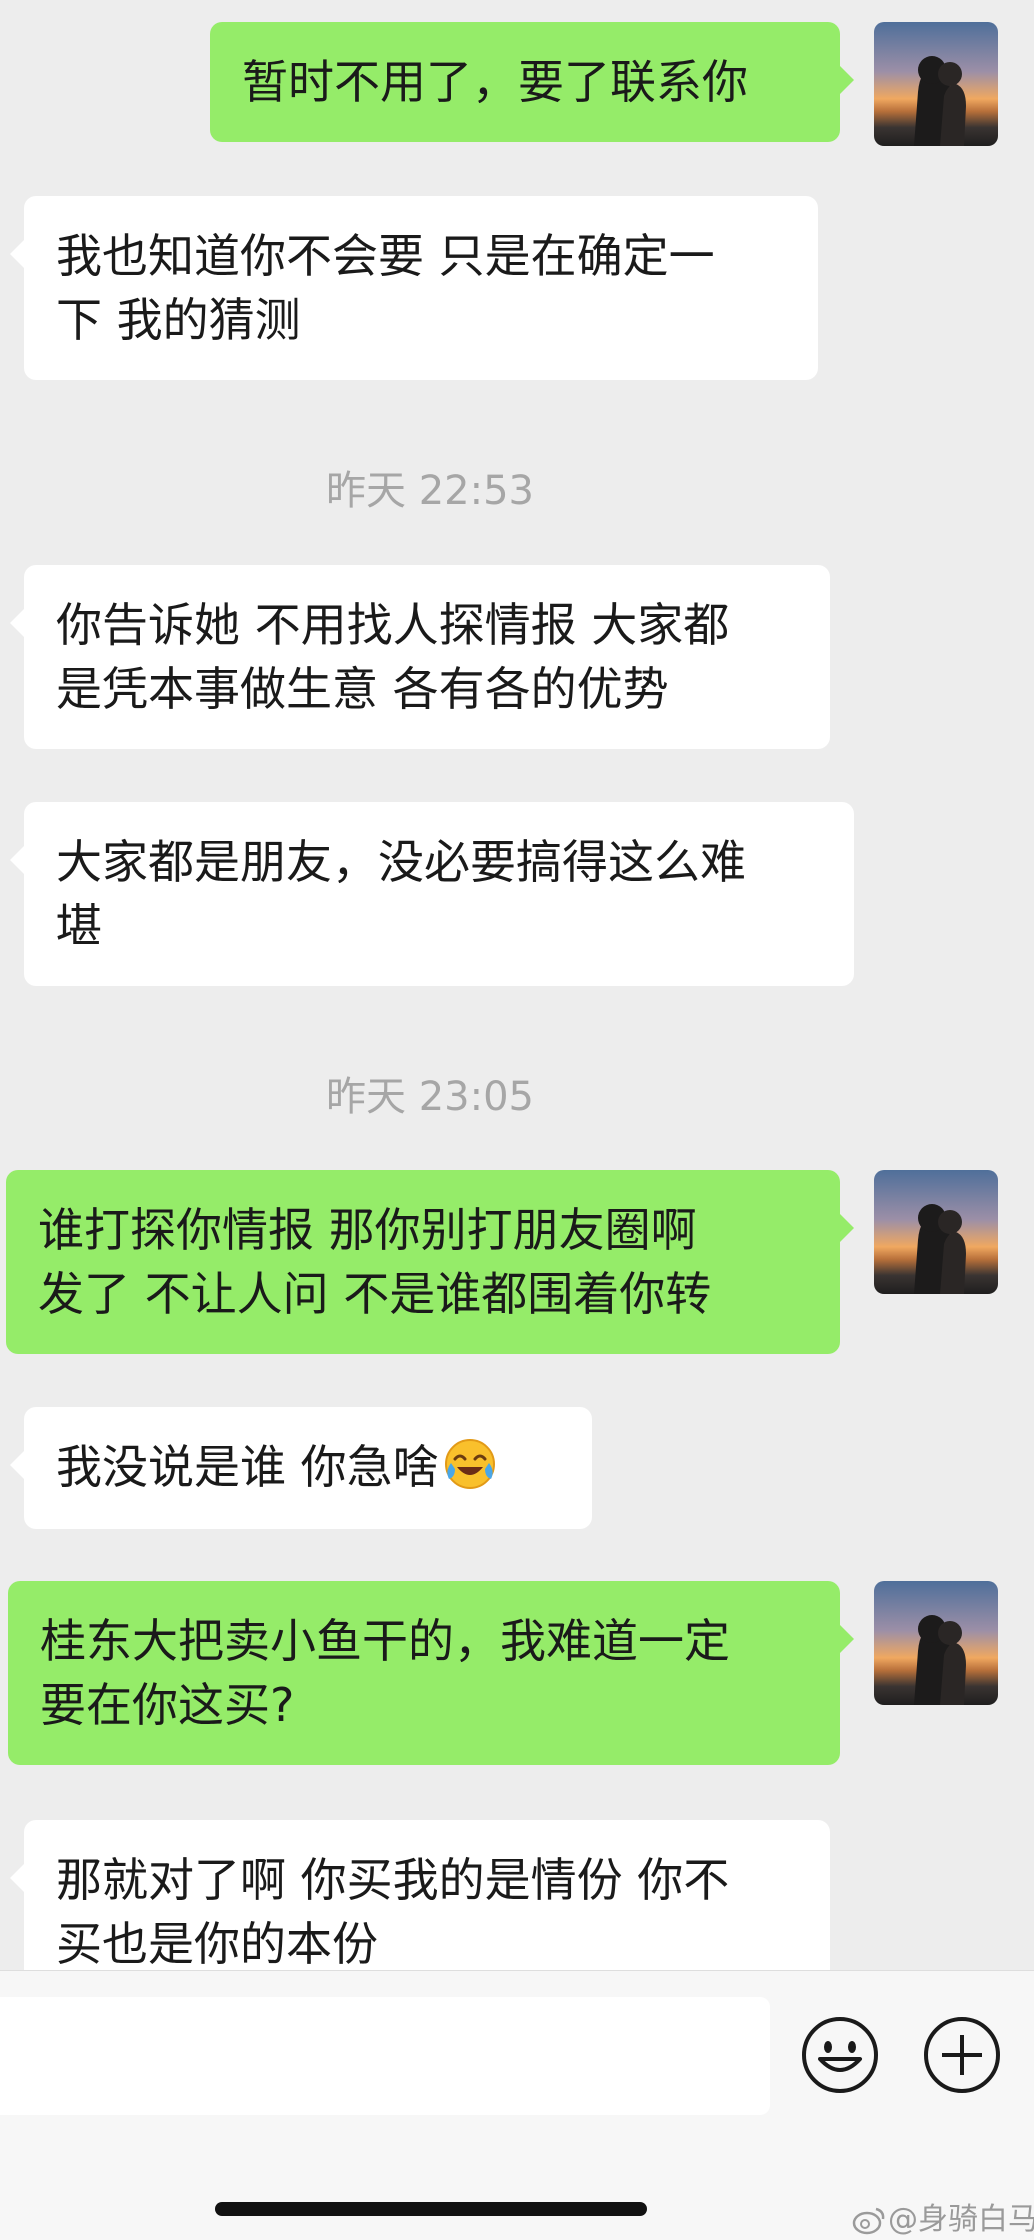 The width and height of the screenshot is (1034, 2240). I want to click on incoming-message: 大家都是朋友，没必要搞得这么难 堪, so click(432, 894).